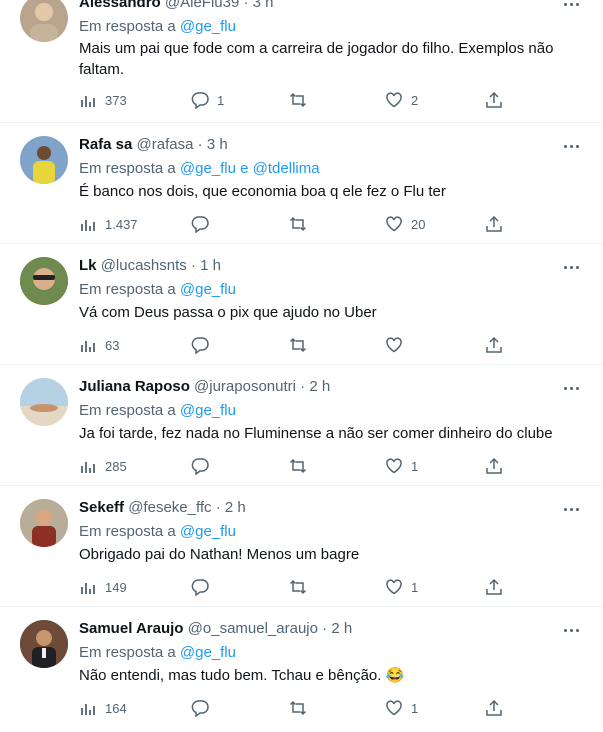 This screenshot has width=603, height=732. I want to click on reply-header: Sekeff @feseke_ffc · 2 h, so click(162, 509).